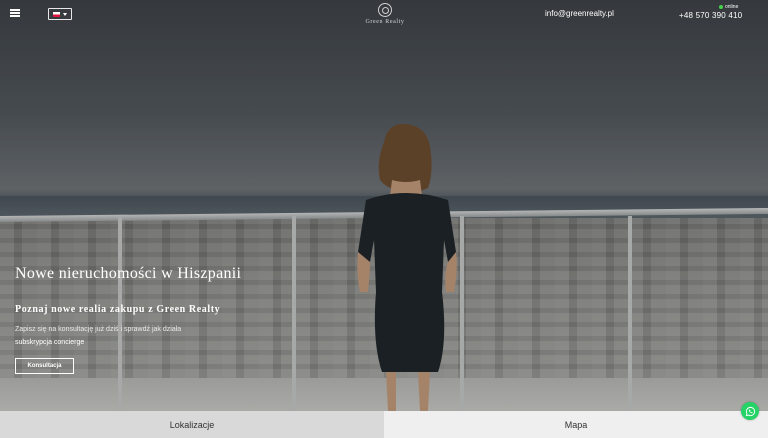 The height and width of the screenshot is (438, 768). What do you see at coordinates (710, 15) in the screenshot?
I see `phone-link: +48 570 390 410` at bounding box center [710, 15].